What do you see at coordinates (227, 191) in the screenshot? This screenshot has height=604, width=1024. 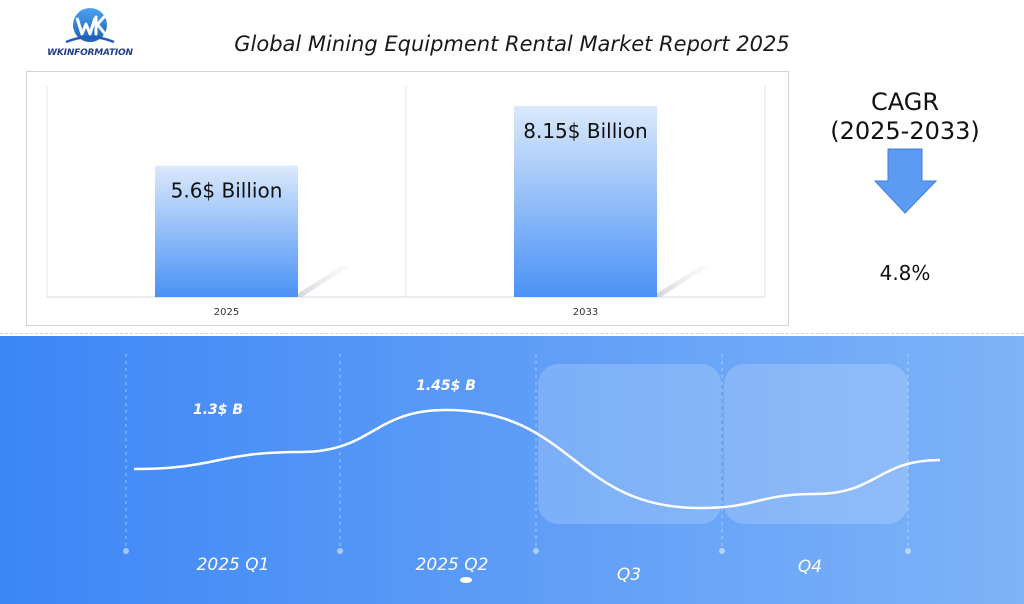 I see `bar-value-label: 5.6$ Billion` at bounding box center [227, 191].